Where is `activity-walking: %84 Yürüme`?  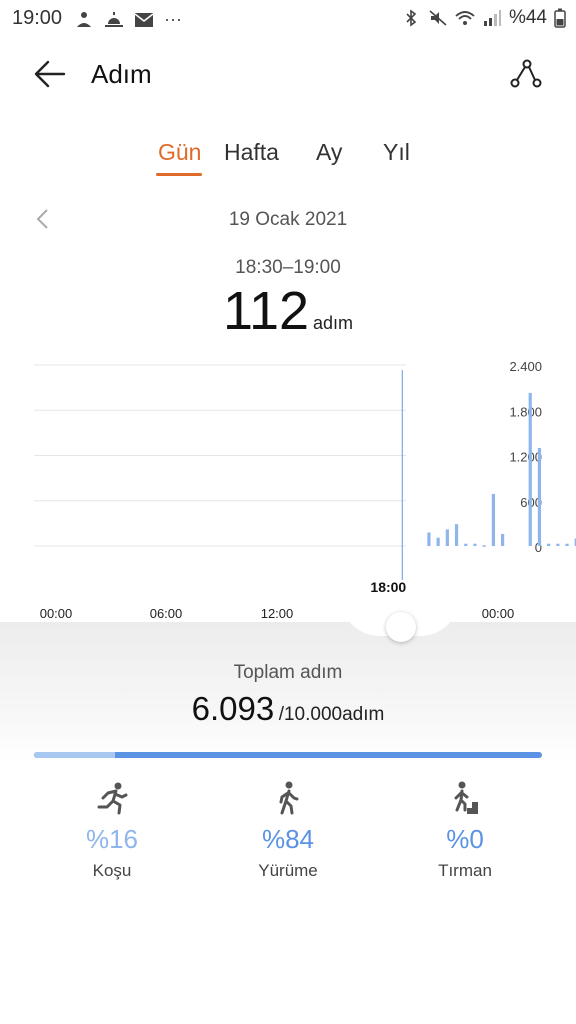
activity-walking: %84 Yürüme is located at coordinates (288, 830).